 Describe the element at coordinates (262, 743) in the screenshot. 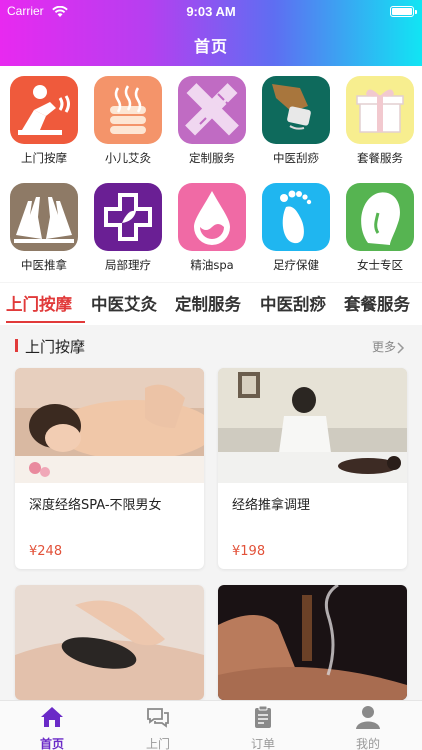

I see `tabbar-label: 订单` at that location.